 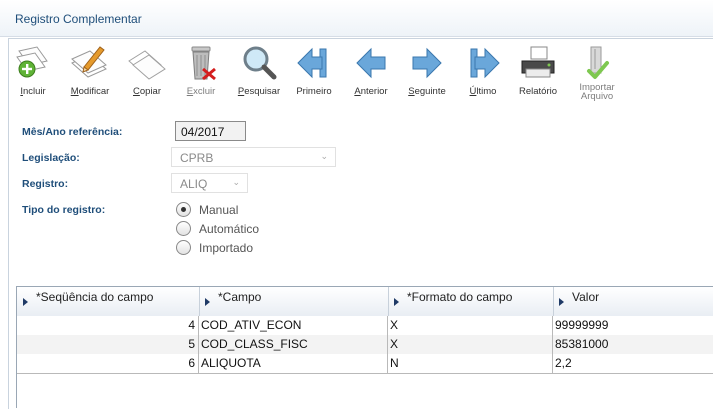 I want to click on table-row: 6 ALIQUOTA N 2,2, so click(x=365, y=364).